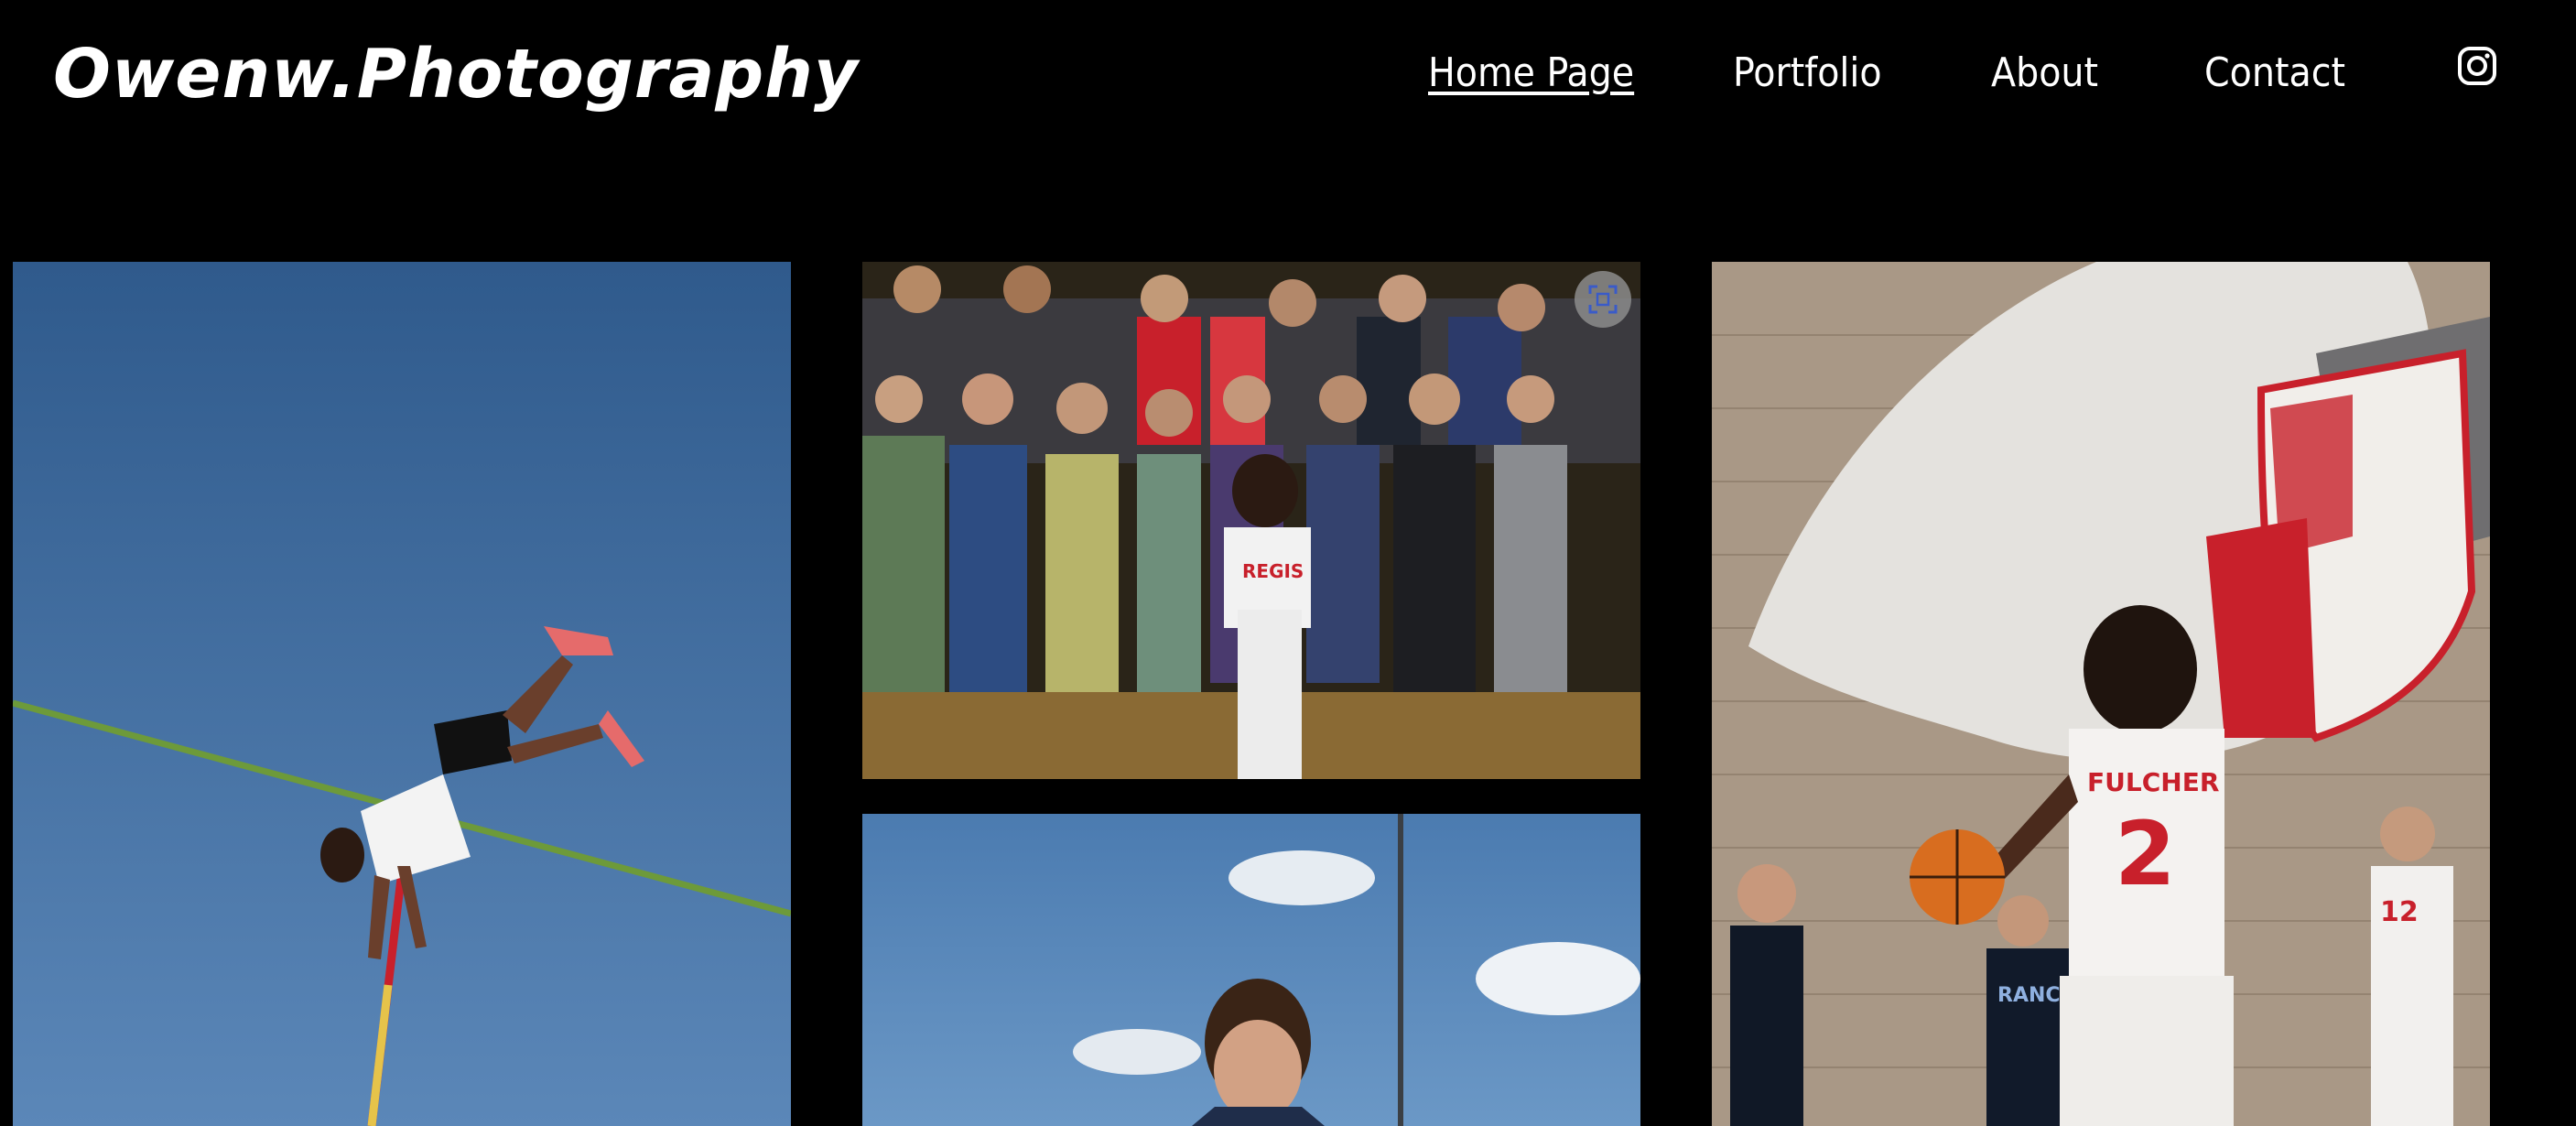  Describe the element at coordinates (2146, 854) in the screenshot. I see `svg-text: 2` at that location.